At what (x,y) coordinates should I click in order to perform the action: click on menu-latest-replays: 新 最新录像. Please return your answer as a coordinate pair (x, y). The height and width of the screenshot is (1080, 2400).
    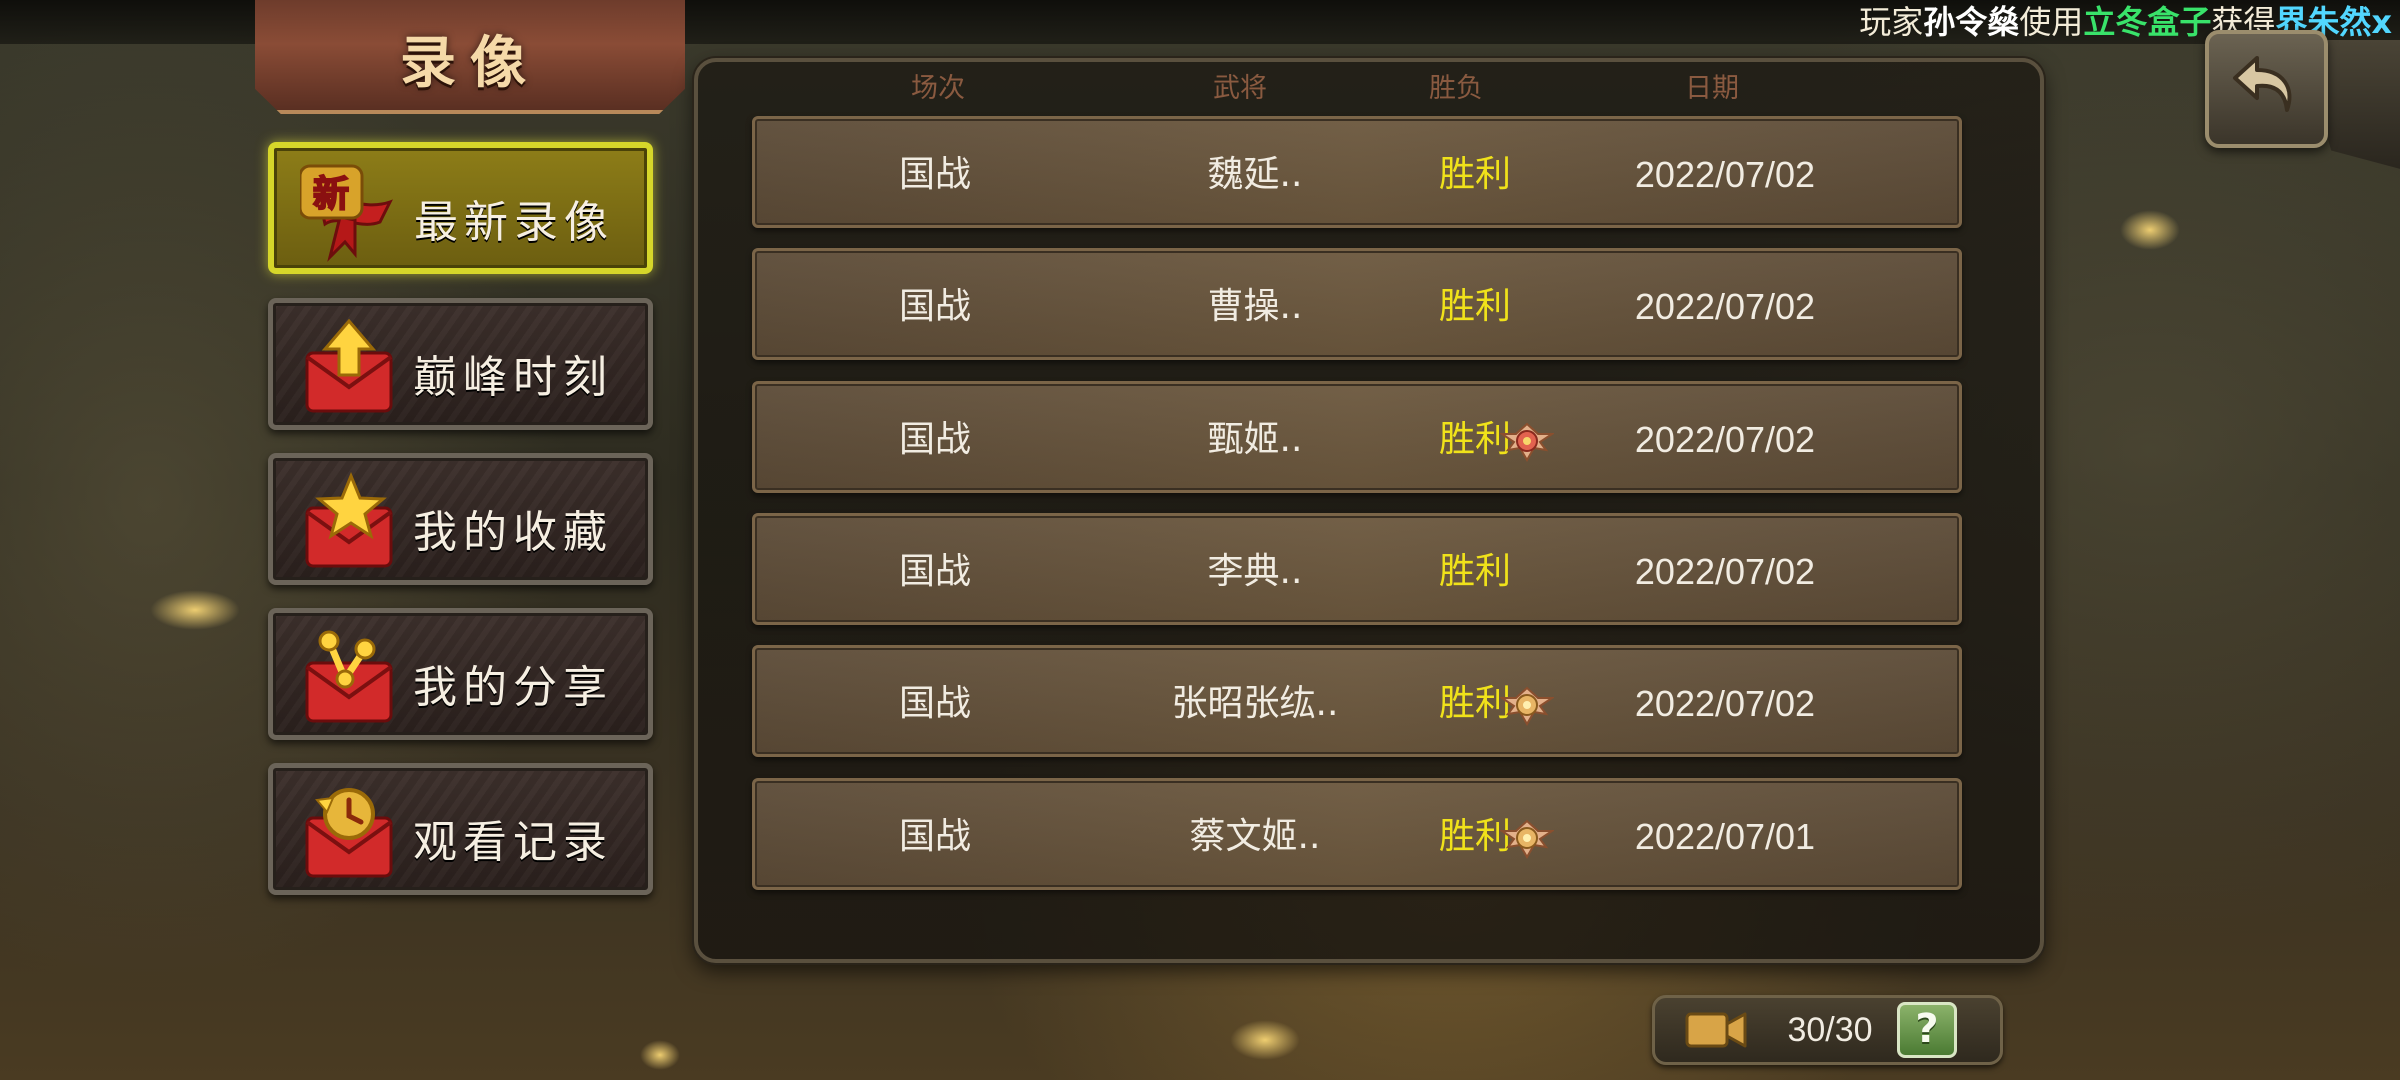
    Looking at the image, I should click on (460, 208).